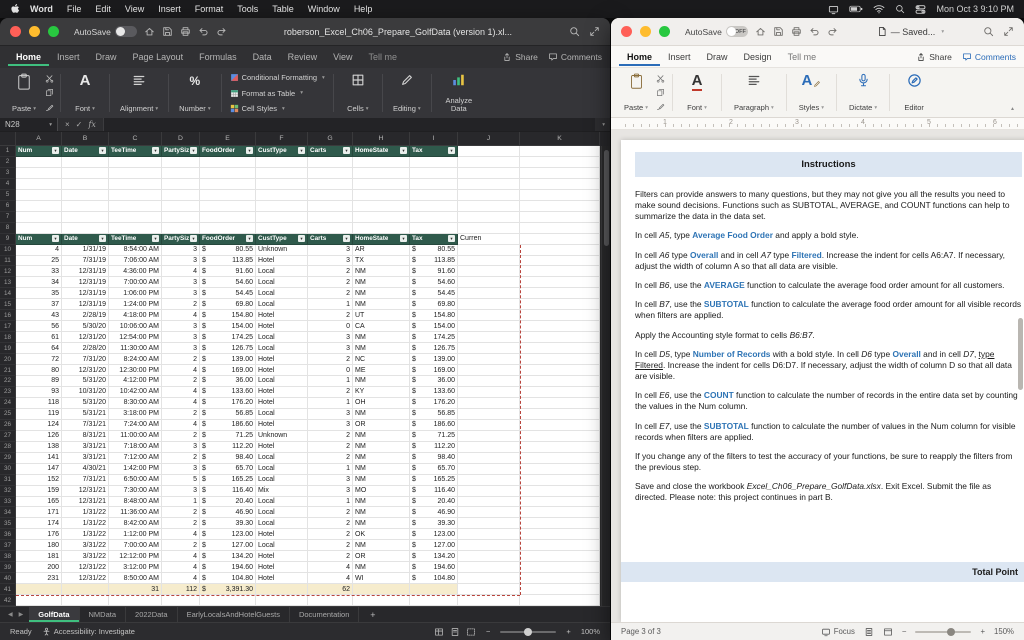 Image resolution: width=1024 pixels, height=640 pixels. Describe the element at coordinates (105, 31) in the screenshot. I see `autosave-toggle: AutoSave` at that location.